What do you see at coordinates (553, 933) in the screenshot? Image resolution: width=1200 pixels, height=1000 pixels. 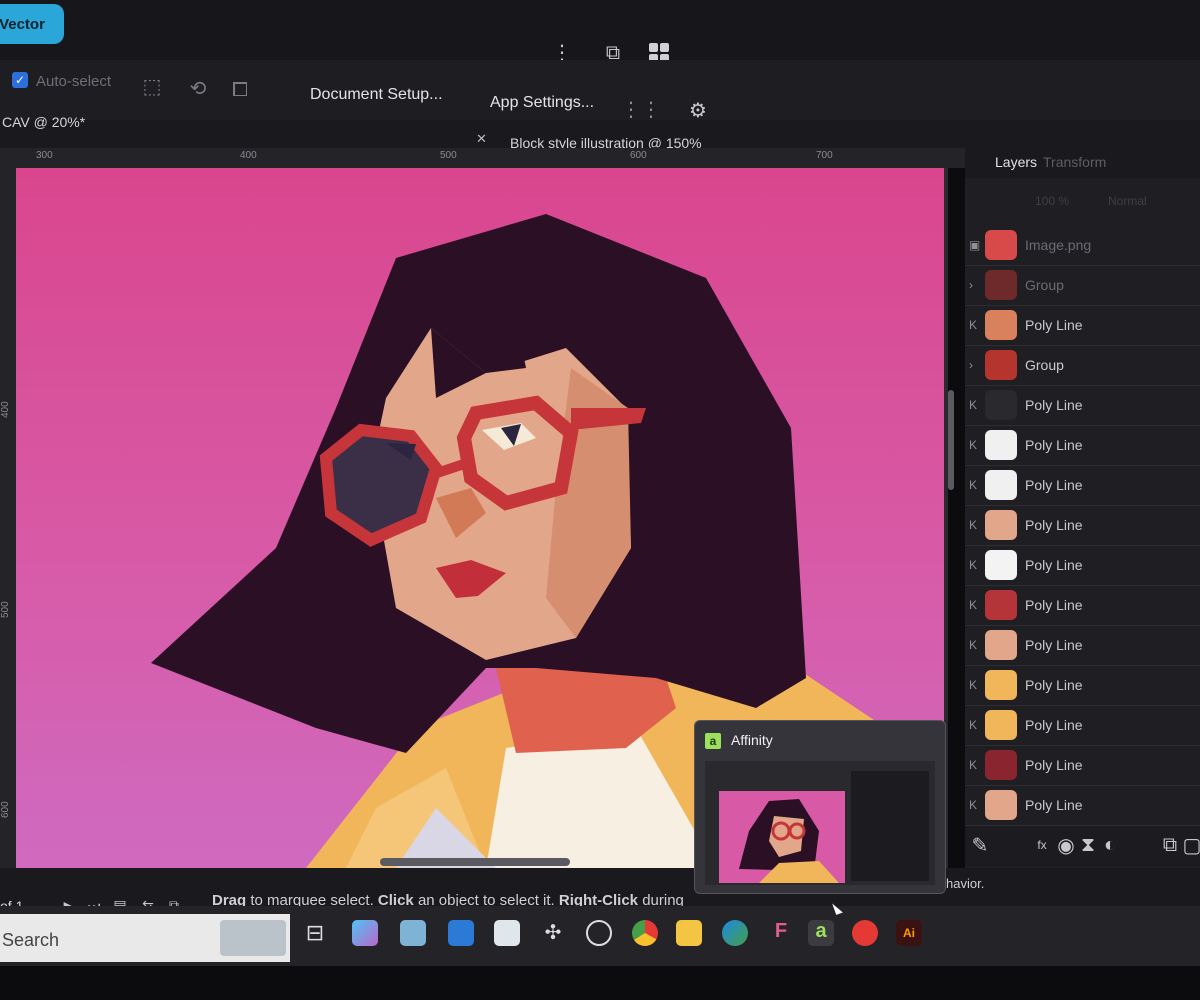 I see `extensions-icon: ✣` at bounding box center [553, 933].